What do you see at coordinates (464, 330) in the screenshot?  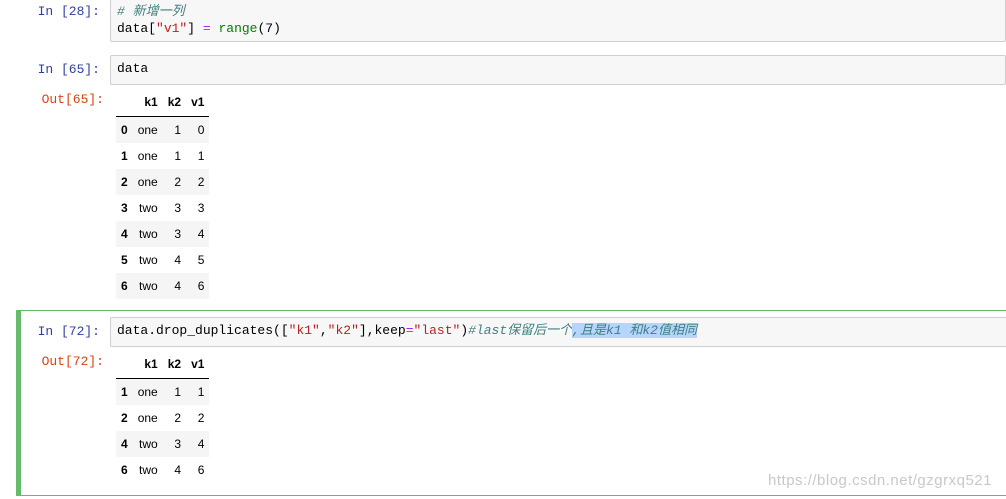 I see `code-token: )` at bounding box center [464, 330].